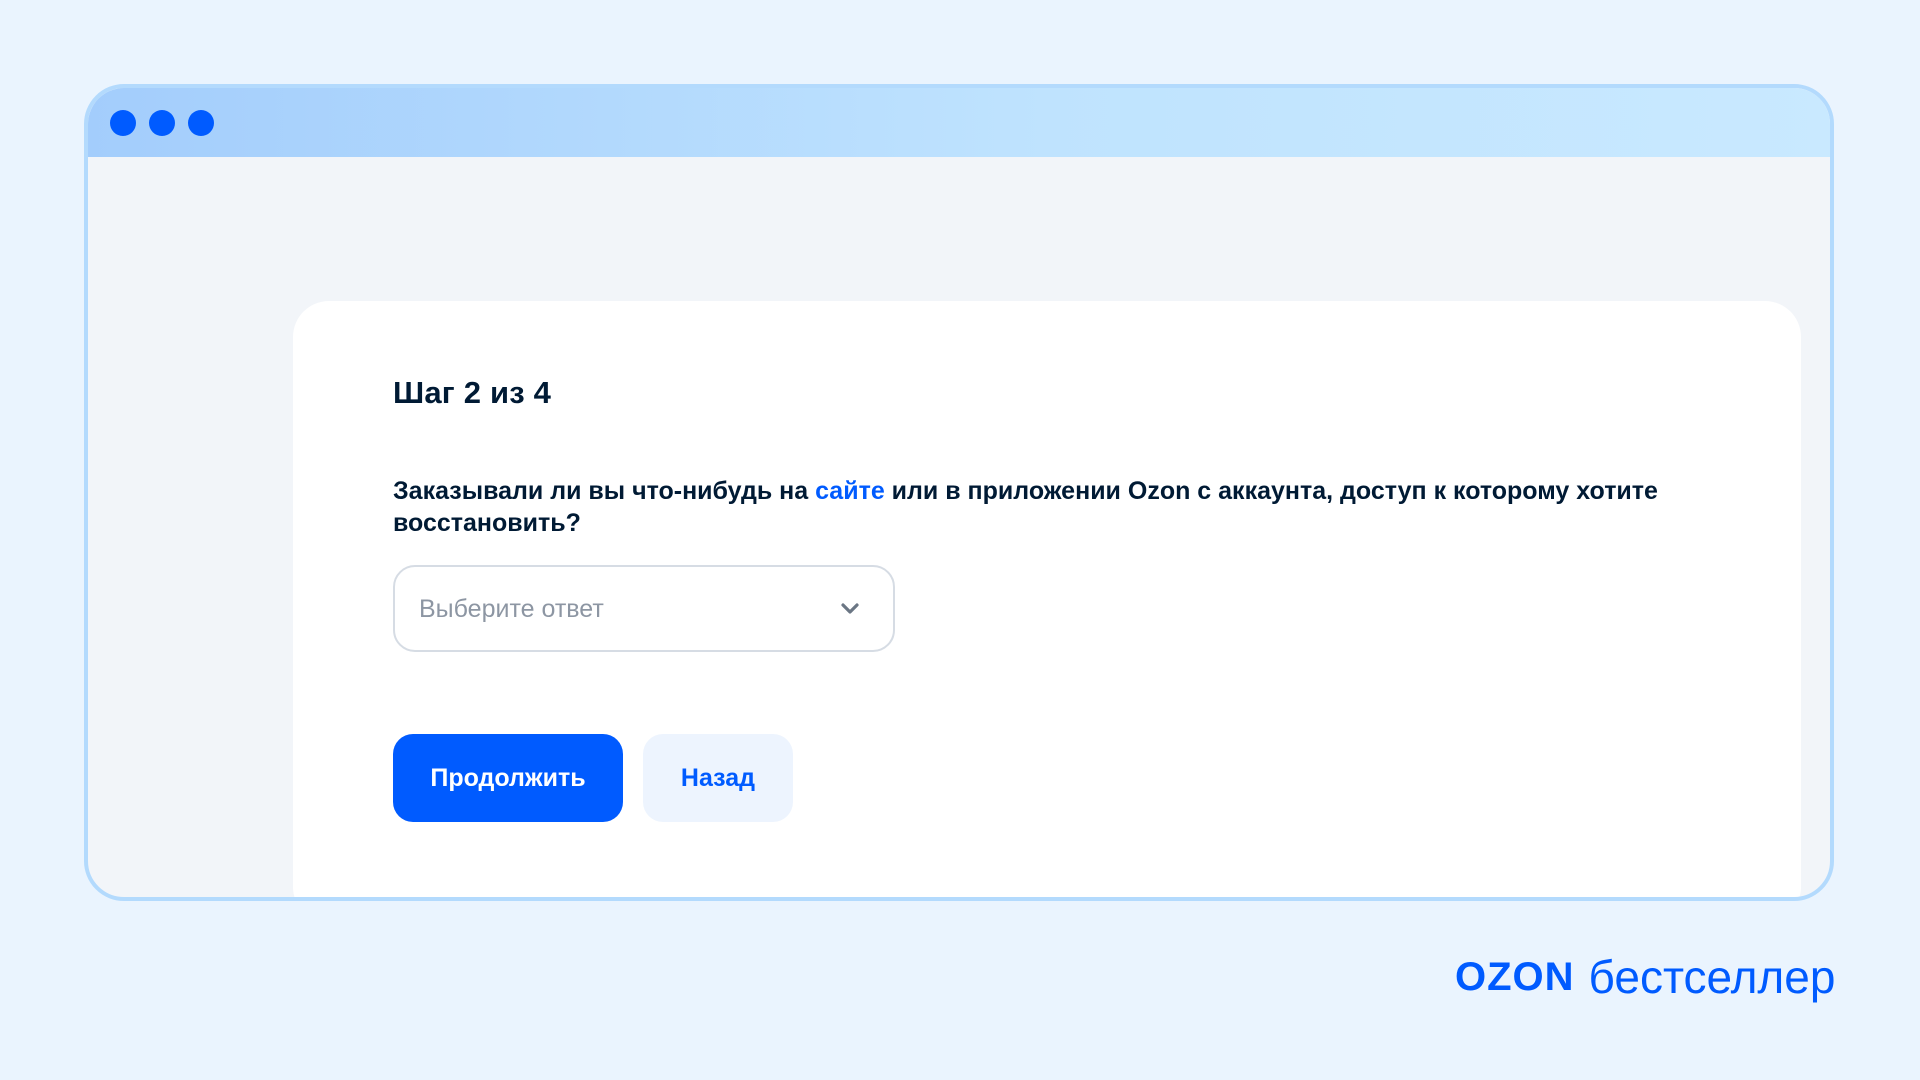 This screenshot has height=1080, width=1920. Describe the element at coordinates (508, 778) in the screenshot. I see `continue-button: Продолжить` at that location.